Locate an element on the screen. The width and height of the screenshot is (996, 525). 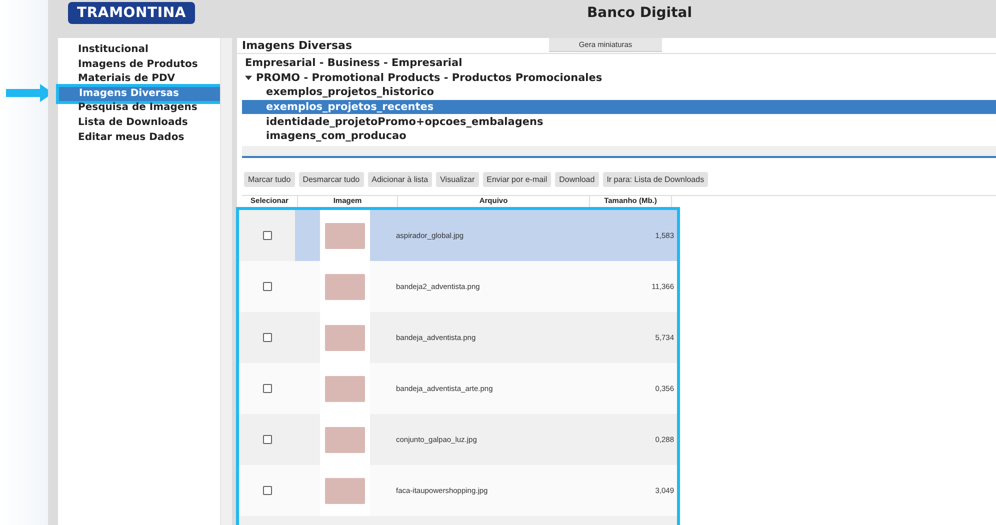
sidebar-item: Editar meus Dados is located at coordinates (139, 138).